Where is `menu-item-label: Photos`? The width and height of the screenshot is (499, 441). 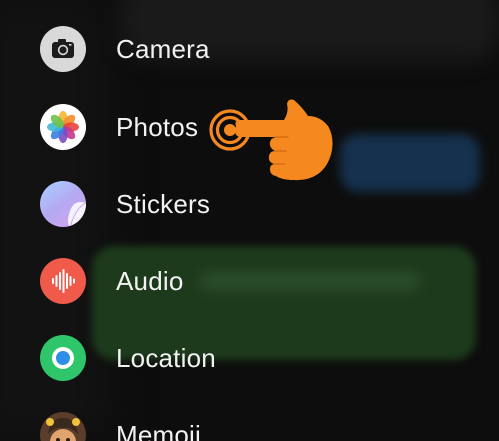
menu-item-label: Photos is located at coordinates (157, 126).